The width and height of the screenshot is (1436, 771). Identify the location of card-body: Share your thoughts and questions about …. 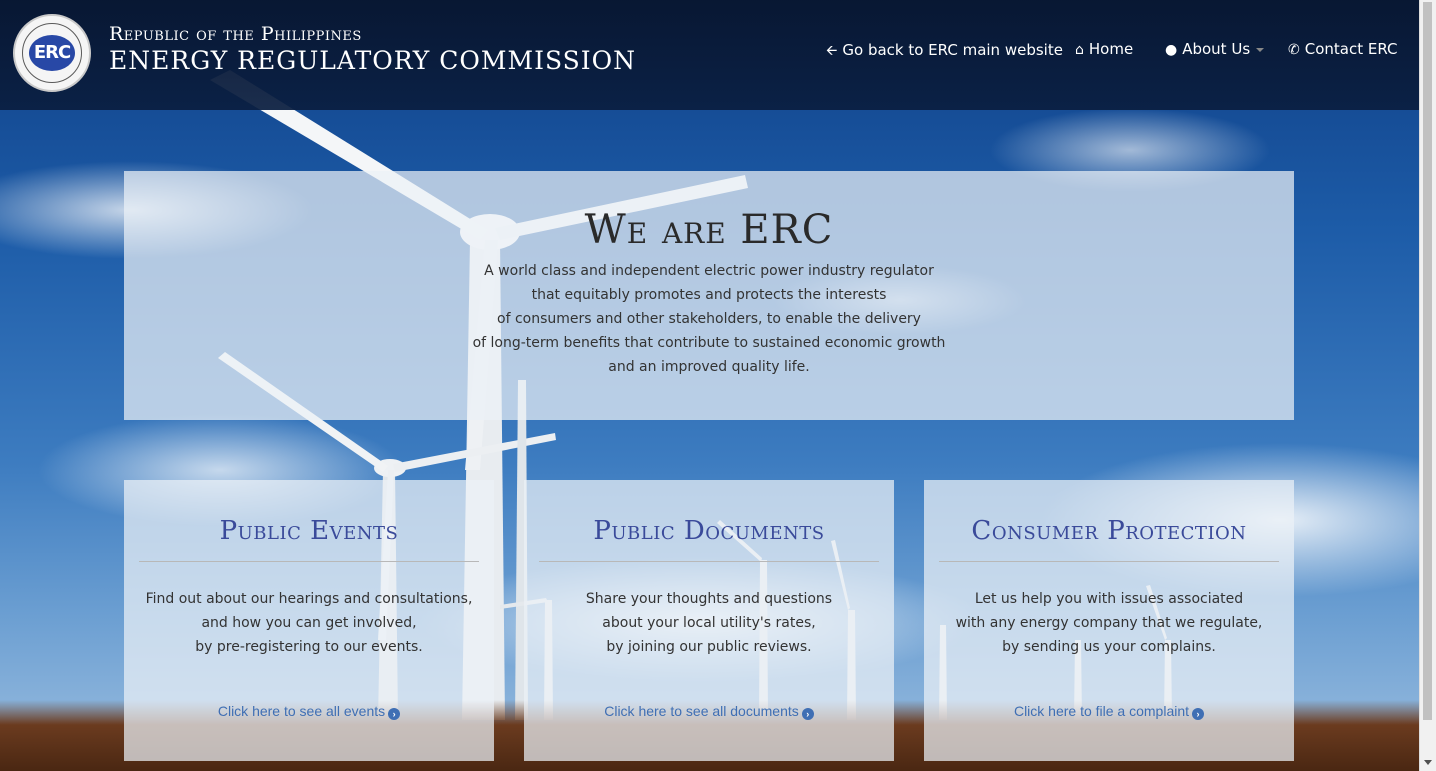
(709, 623).